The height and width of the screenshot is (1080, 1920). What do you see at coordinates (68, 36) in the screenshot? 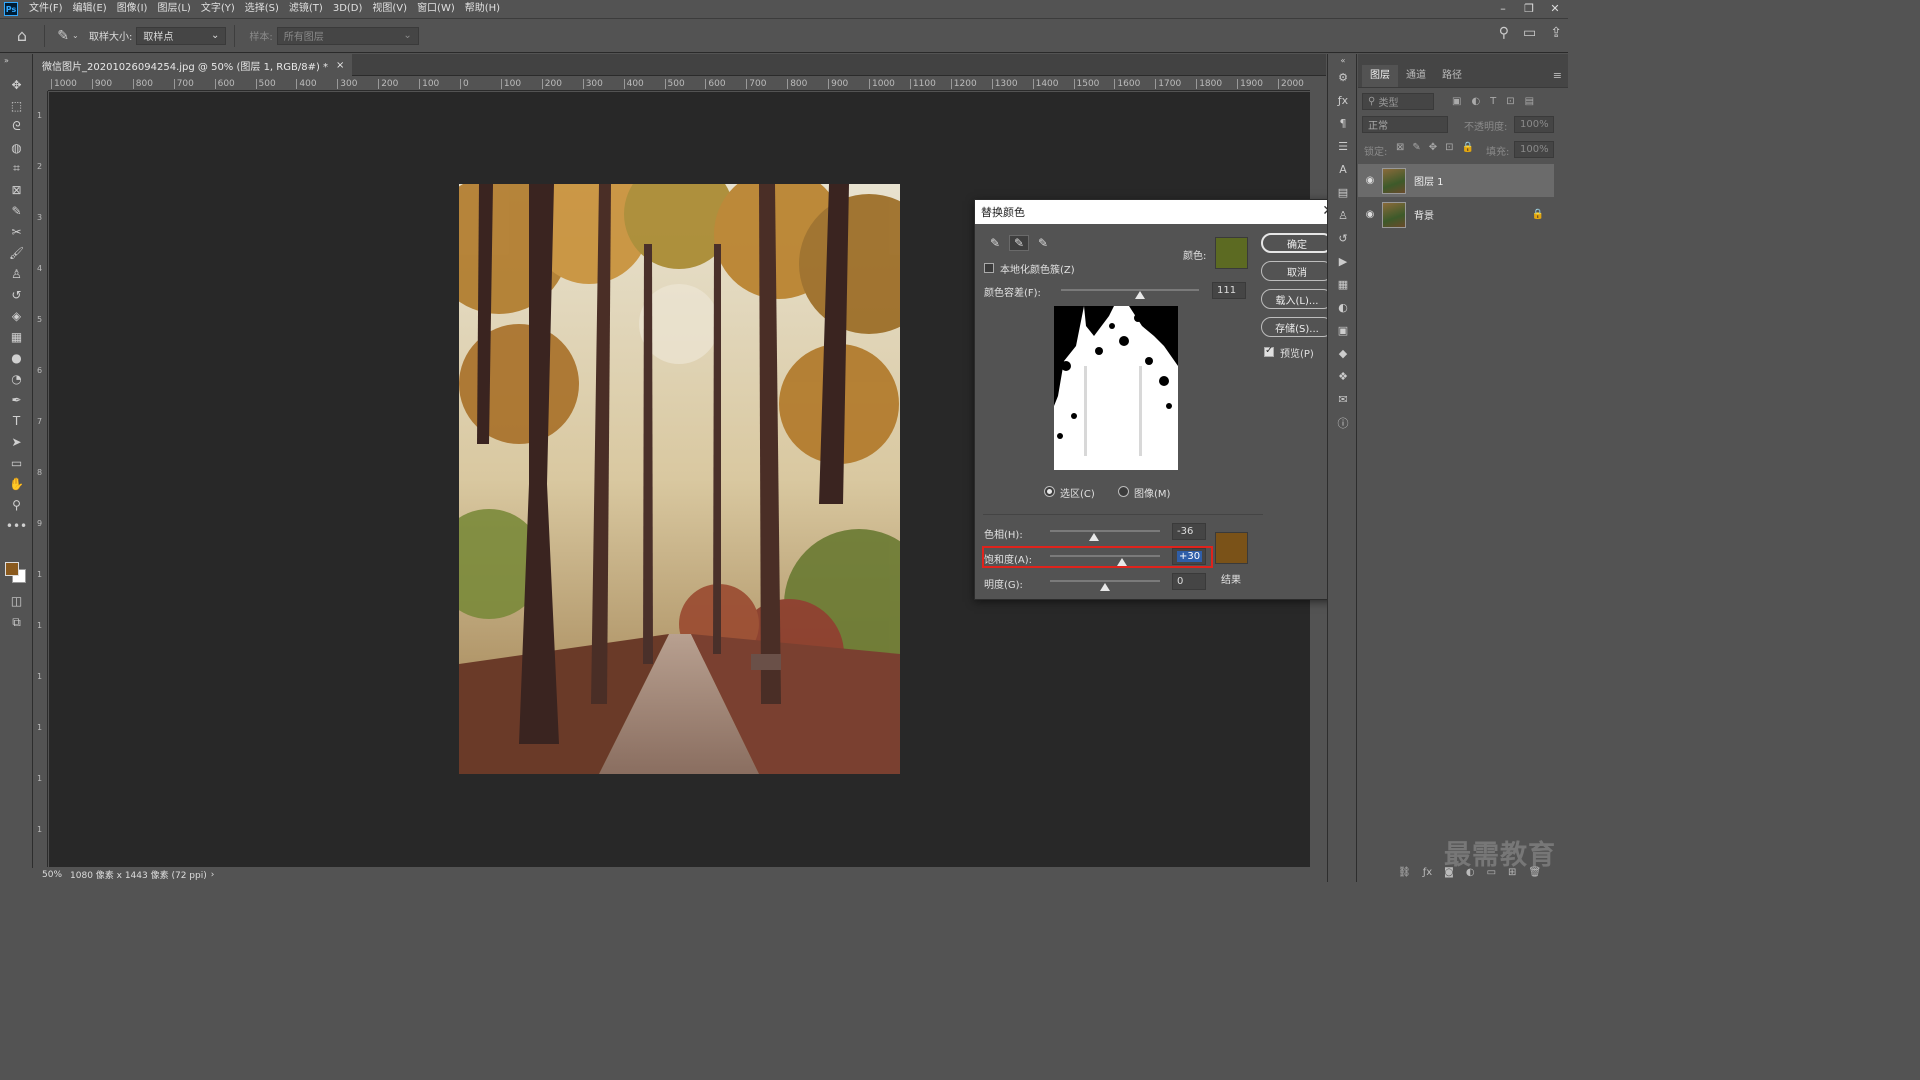
I see `eyedropper-tool-preset-icon: ✎ ⌄` at bounding box center [68, 36].